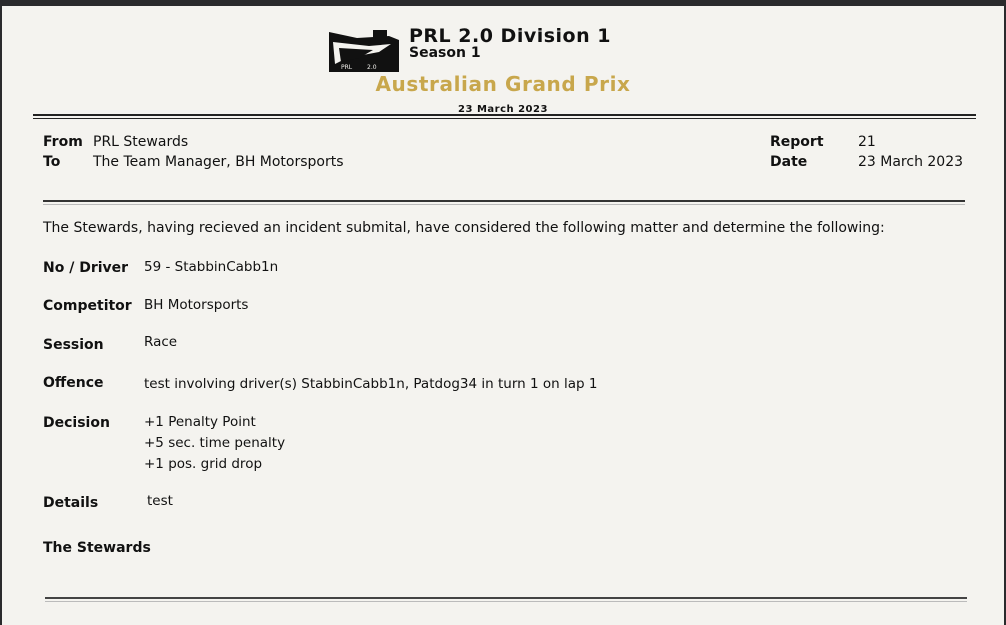  What do you see at coordinates (141, 142) in the screenshot?
I see `from-value: PRL Stewards` at bounding box center [141, 142].